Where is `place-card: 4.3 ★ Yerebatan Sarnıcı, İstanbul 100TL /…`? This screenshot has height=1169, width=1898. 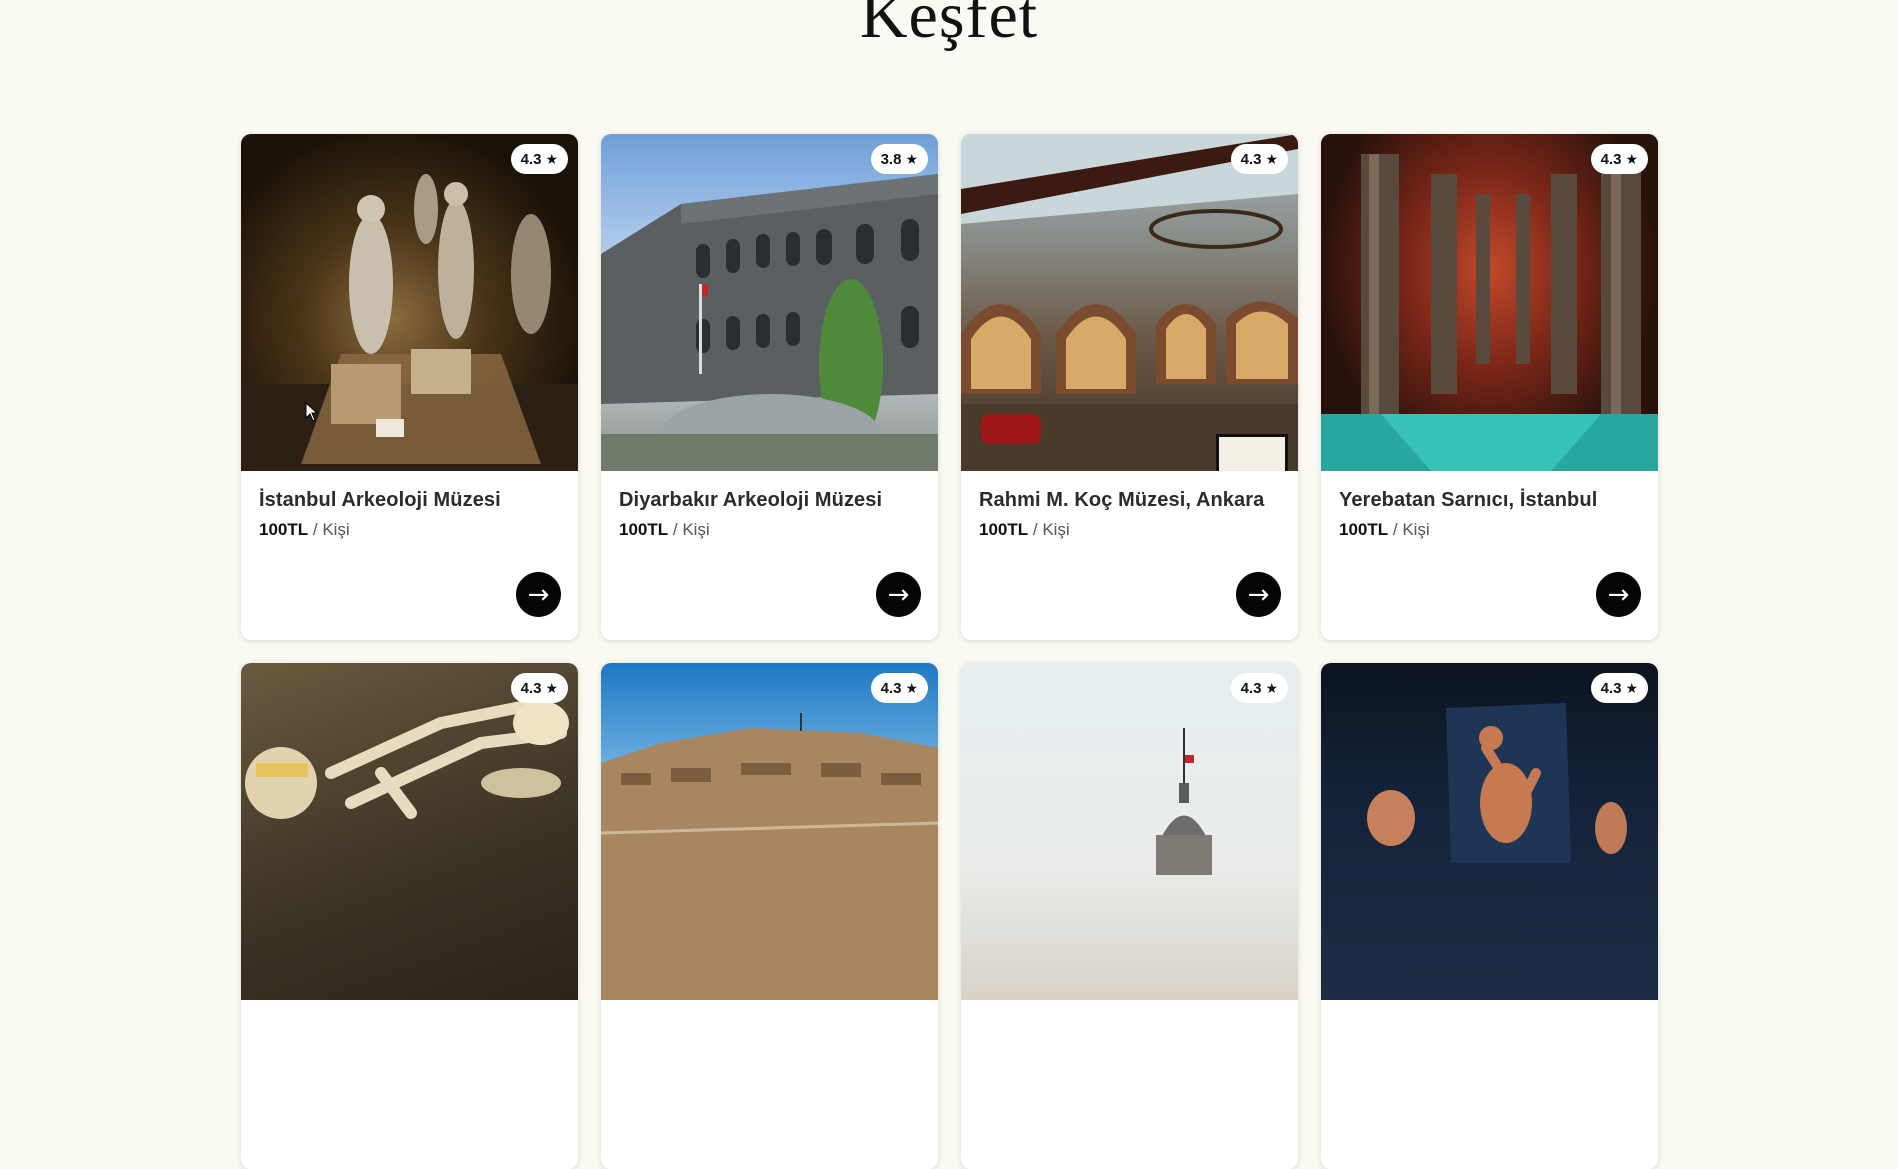 place-card: 4.3 ★ Yerebatan Sarnıcı, İstanbul 100TL /… is located at coordinates (1489, 387).